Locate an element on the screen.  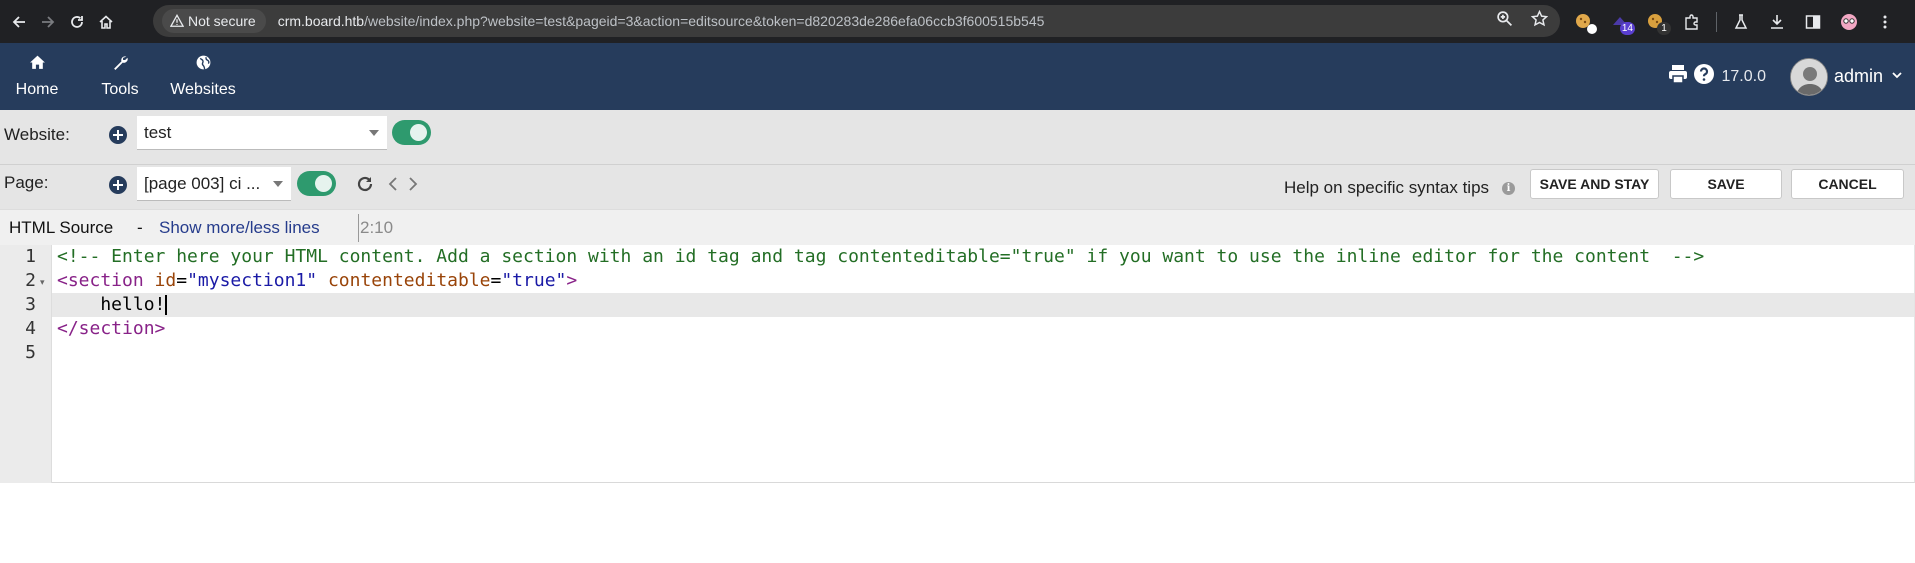
token-tag-close: > is located at coordinates (572, 280).